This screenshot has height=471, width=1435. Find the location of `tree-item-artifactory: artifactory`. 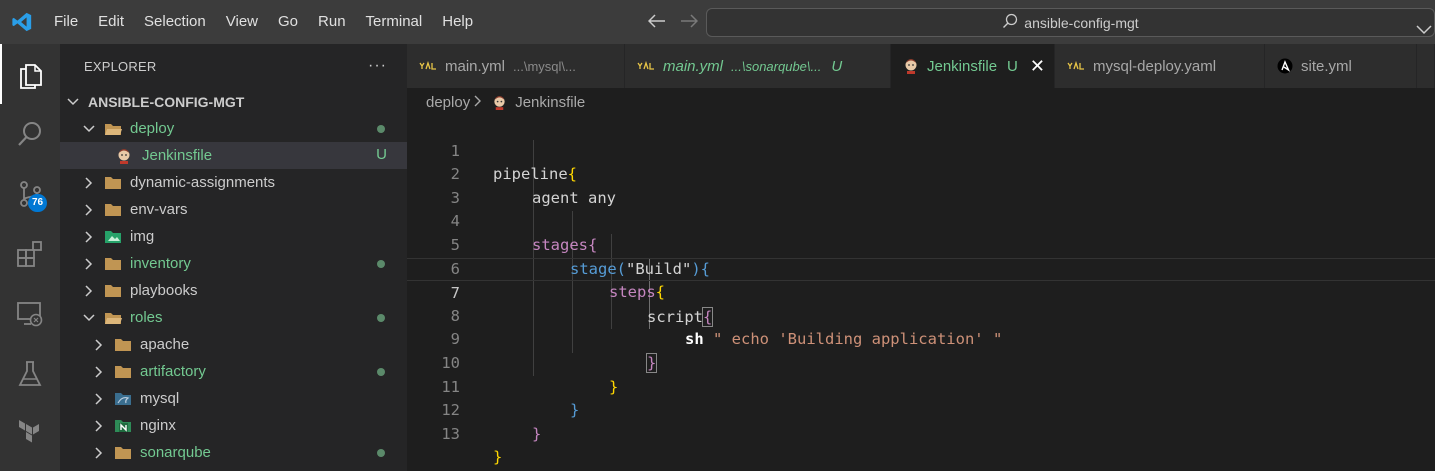

tree-item-artifactory: artifactory is located at coordinates (233, 371).